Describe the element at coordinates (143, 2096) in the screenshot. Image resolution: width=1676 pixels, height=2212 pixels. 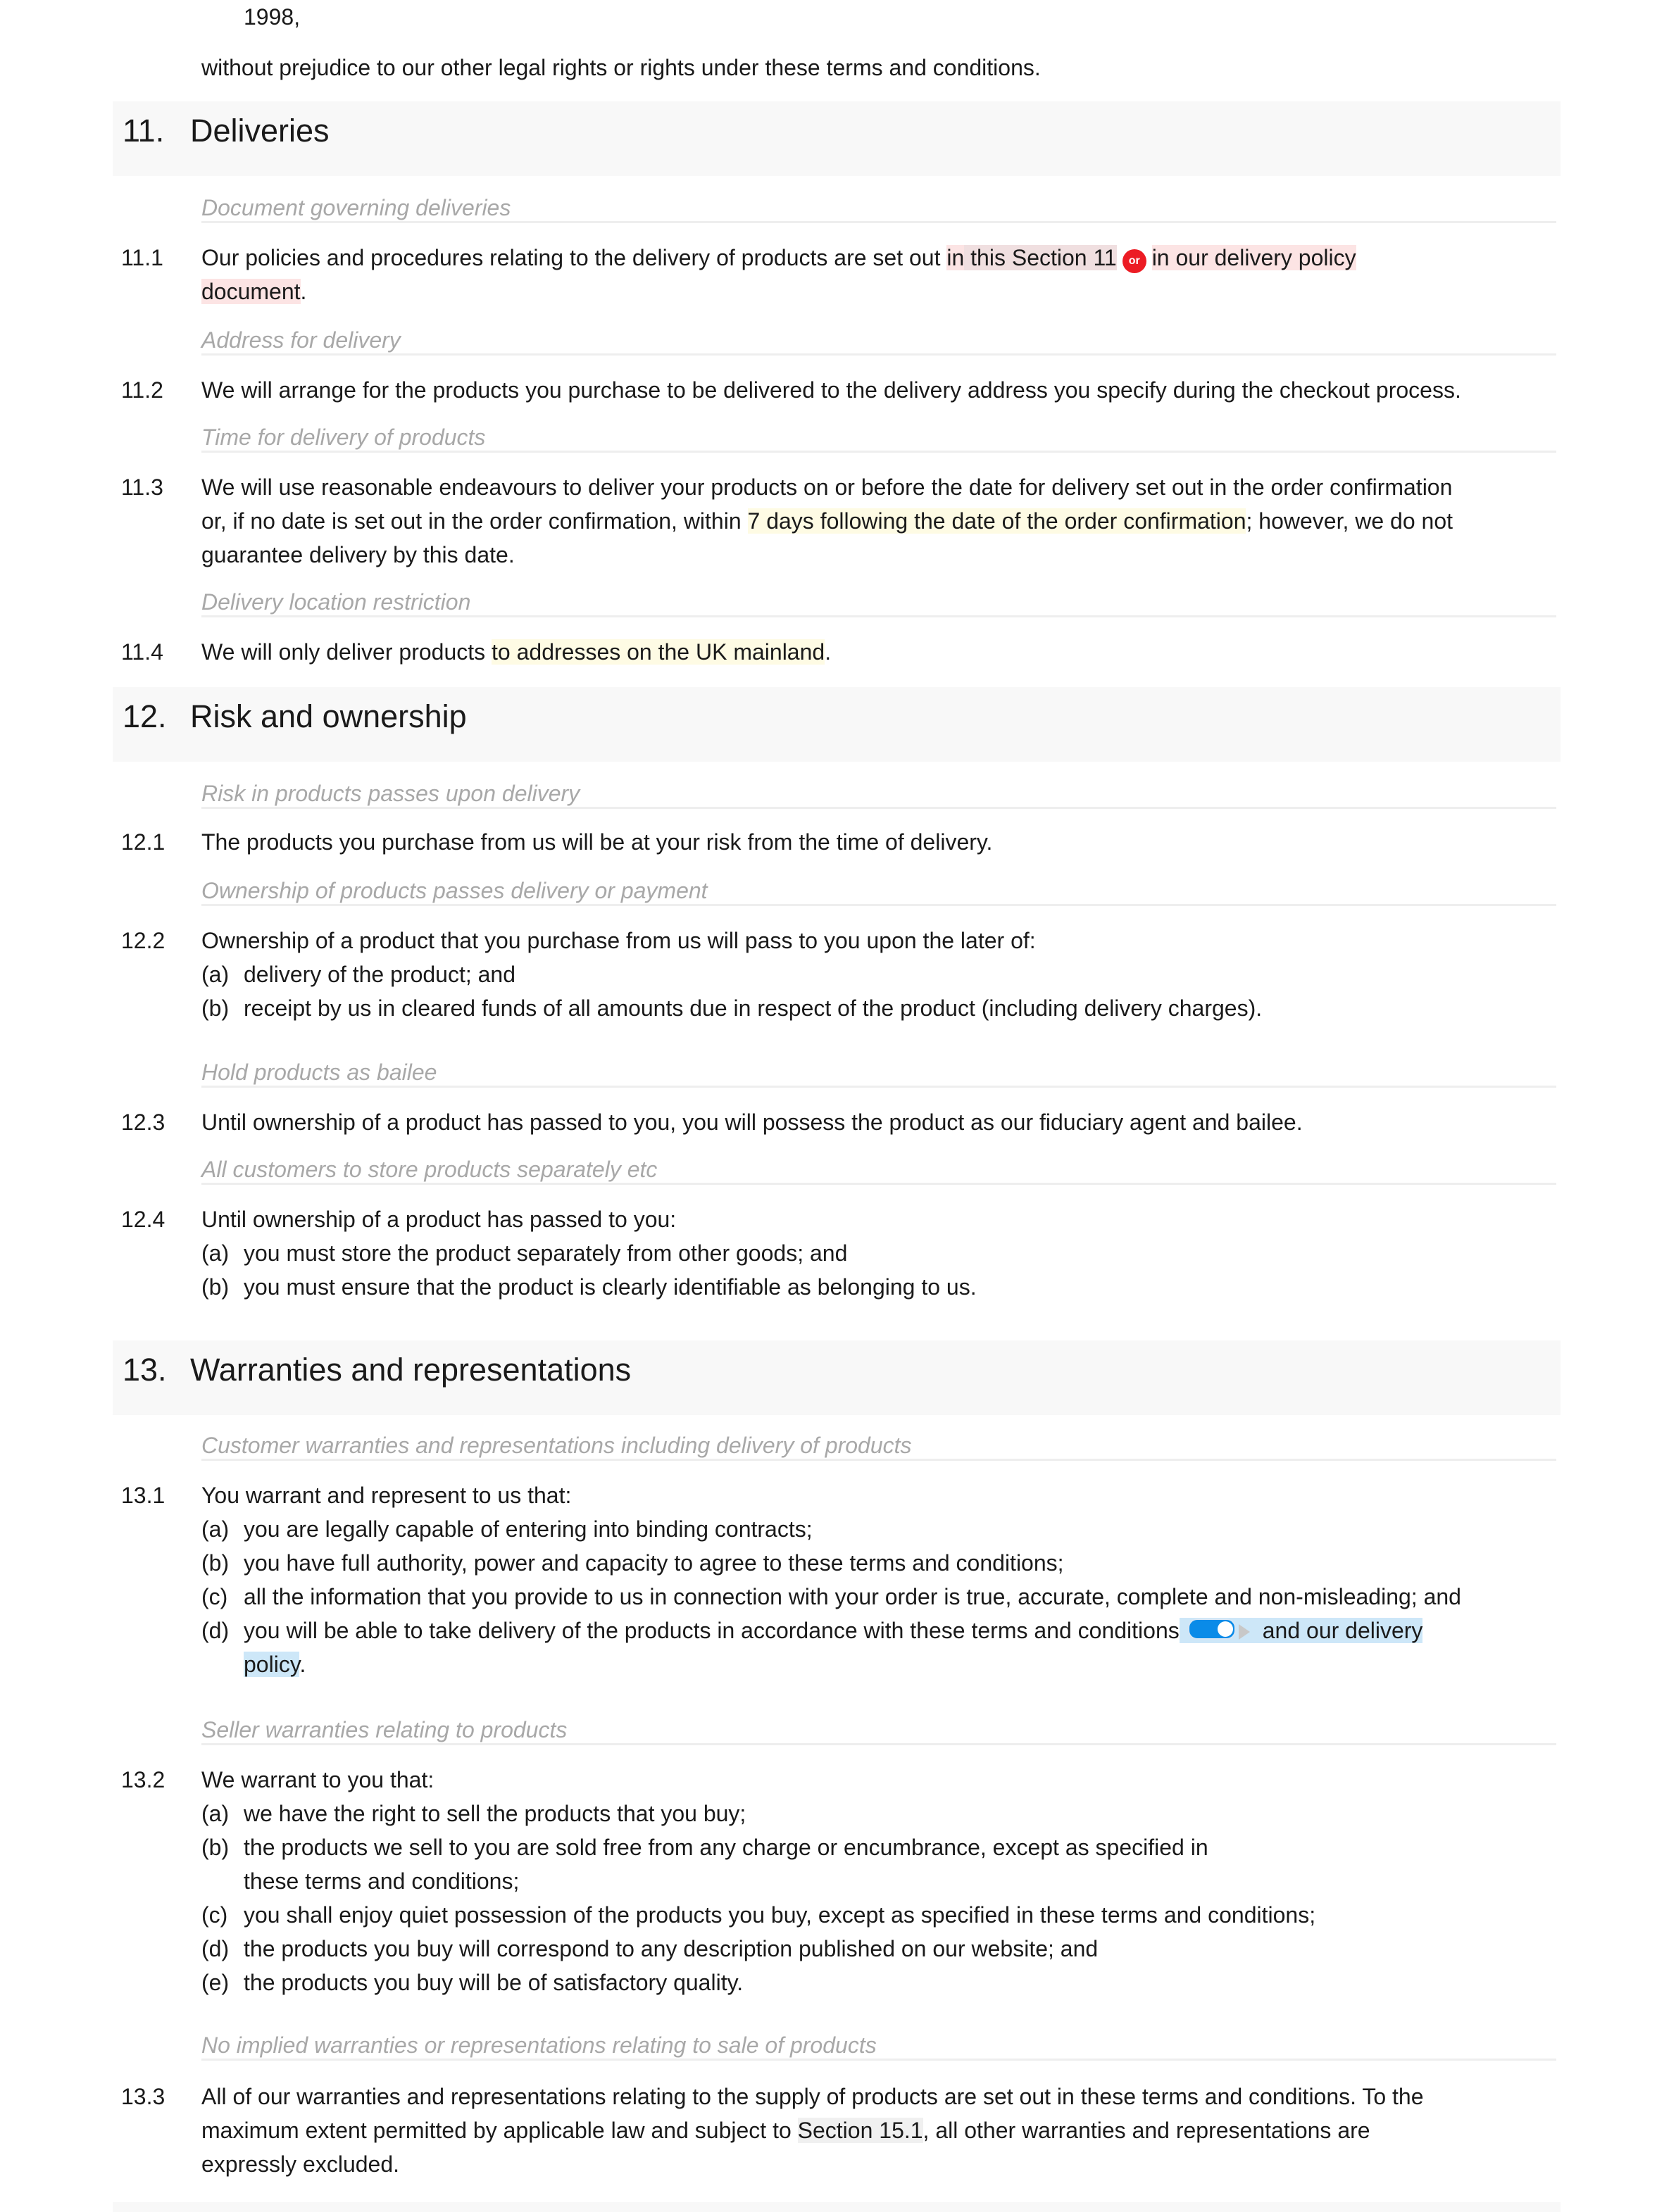
I see `clause-number: 13.3` at that location.